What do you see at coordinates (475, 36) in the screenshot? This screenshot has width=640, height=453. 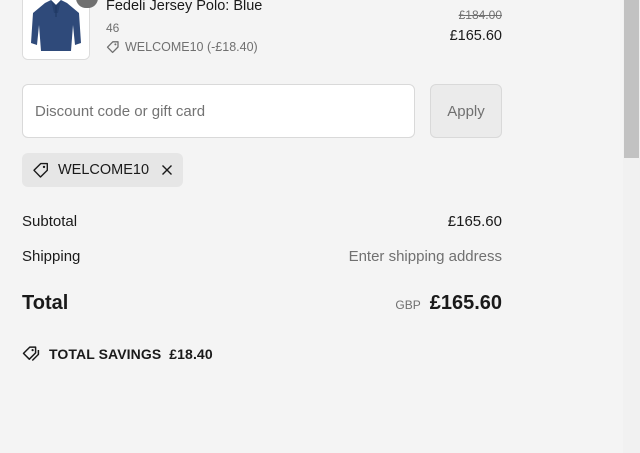 I see `product-price: £165.60` at bounding box center [475, 36].